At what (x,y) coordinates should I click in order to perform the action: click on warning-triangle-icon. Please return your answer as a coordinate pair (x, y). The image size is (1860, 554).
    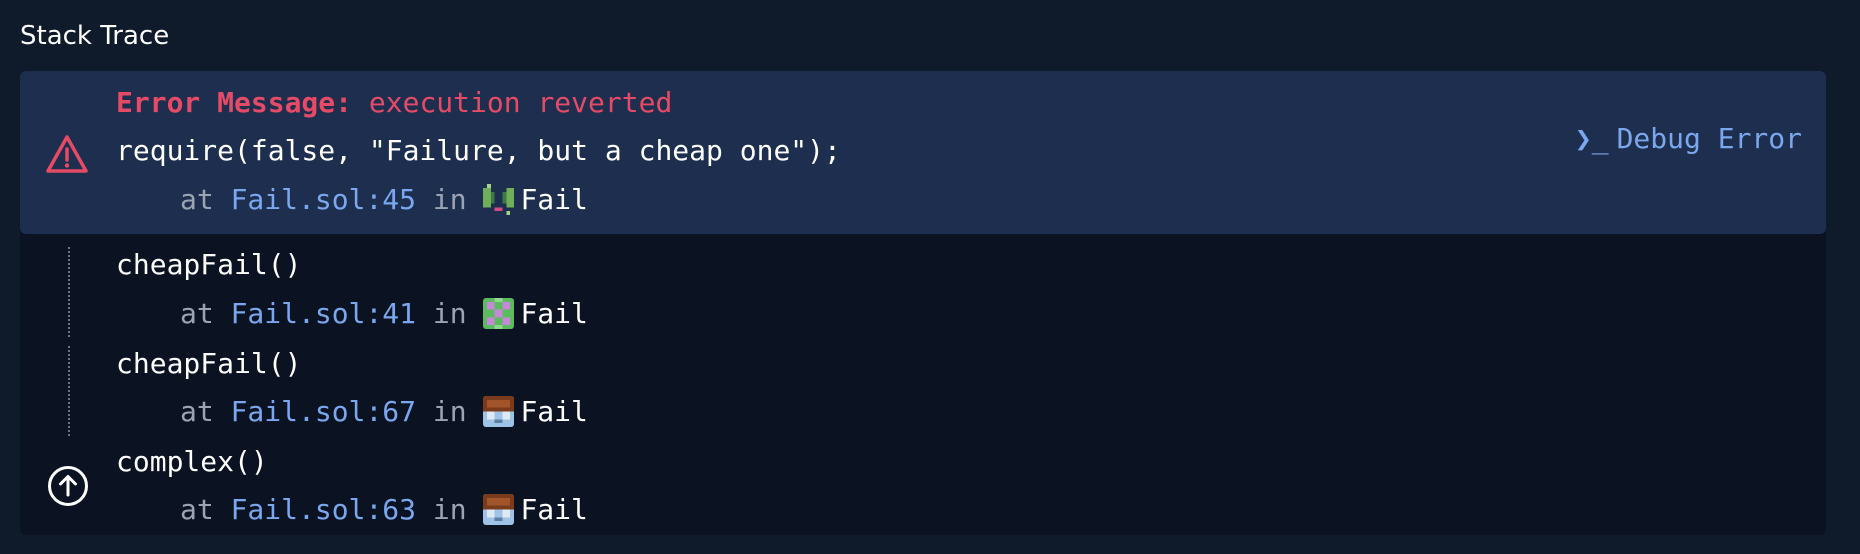
    Looking at the image, I should click on (67, 154).